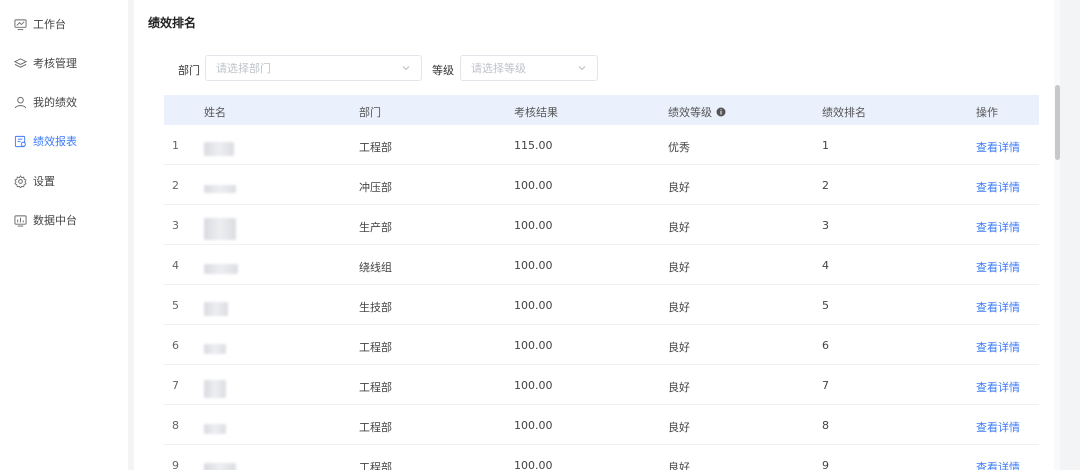 This screenshot has height=470, width=1080. What do you see at coordinates (55, 141) in the screenshot?
I see `sidebar-item-label: 绩效报表` at bounding box center [55, 141].